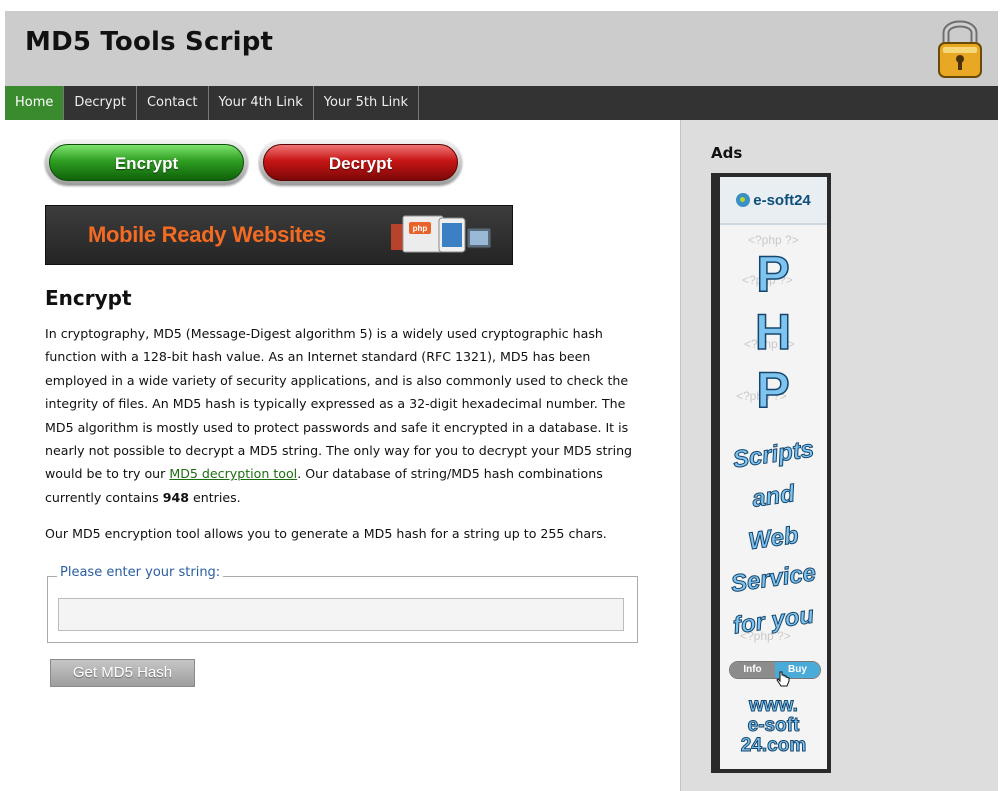 The height and width of the screenshot is (791, 1001). What do you see at coordinates (88, 298) in the screenshot?
I see `page-heading: Encrypt` at bounding box center [88, 298].